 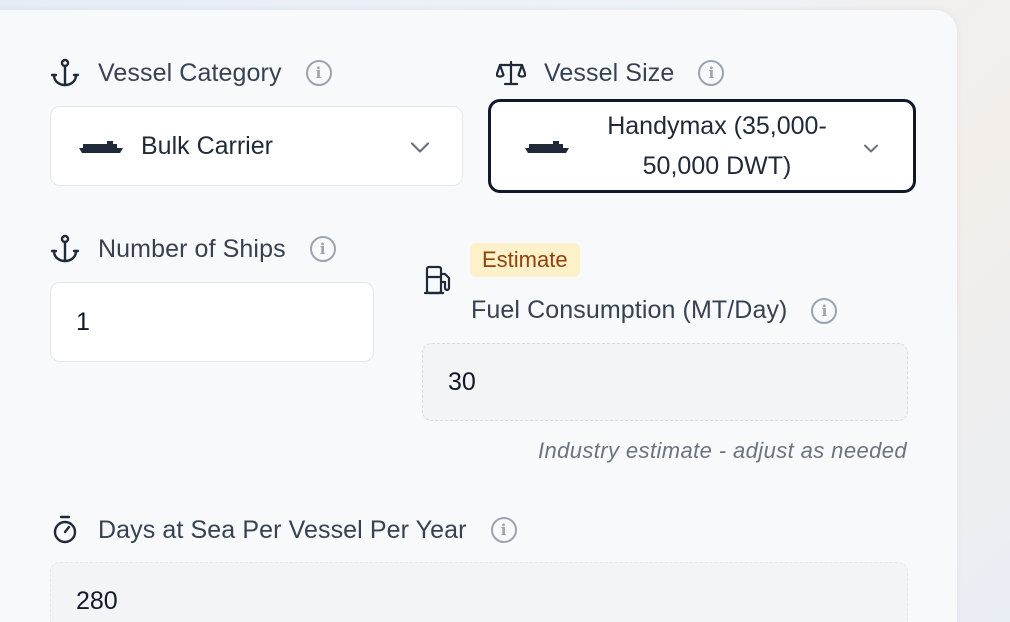 What do you see at coordinates (438, 282) in the screenshot?
I see `fuel-pump-icon` at bounding box center [438, 282].